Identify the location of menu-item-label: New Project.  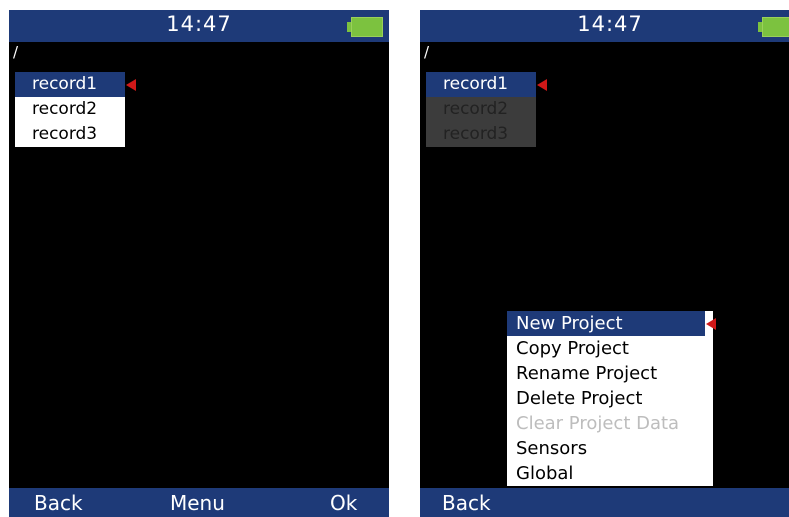
(569, 323).